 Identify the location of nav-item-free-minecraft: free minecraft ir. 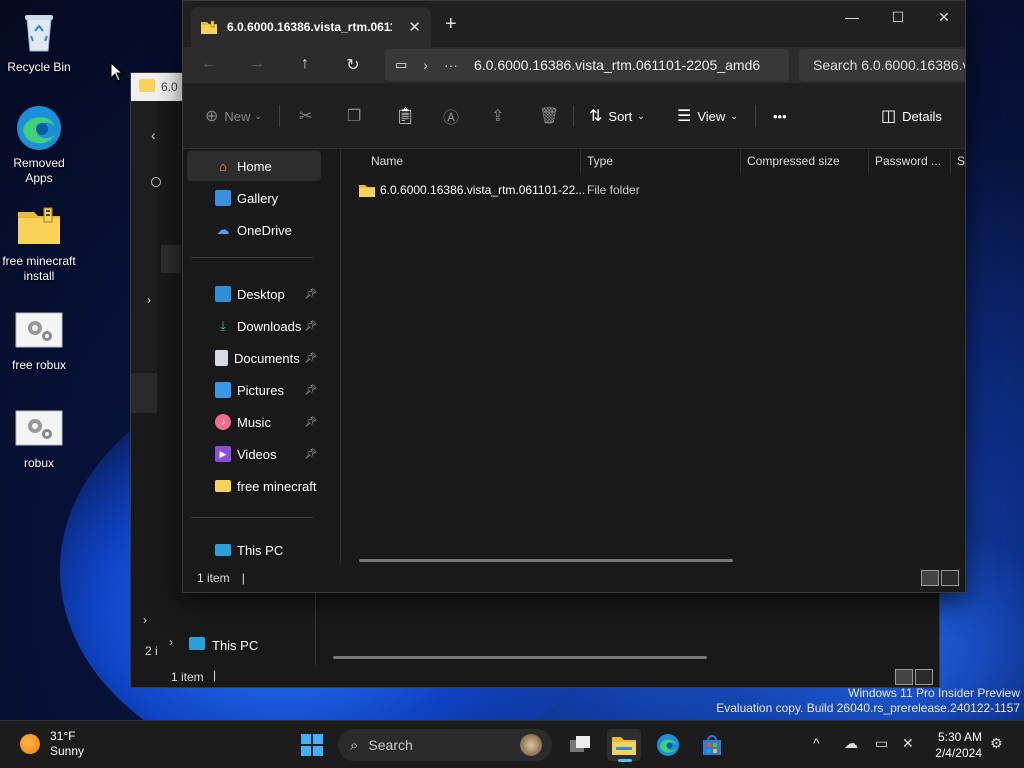
(254, 486).